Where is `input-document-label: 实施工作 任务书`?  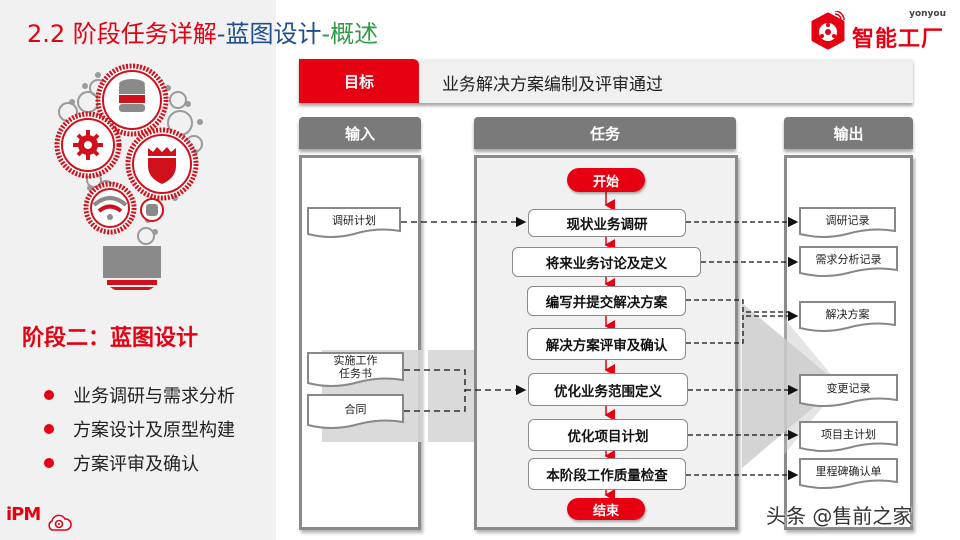 input-document-label: 实施工作 任务书 is located at coordinates (355, 367).